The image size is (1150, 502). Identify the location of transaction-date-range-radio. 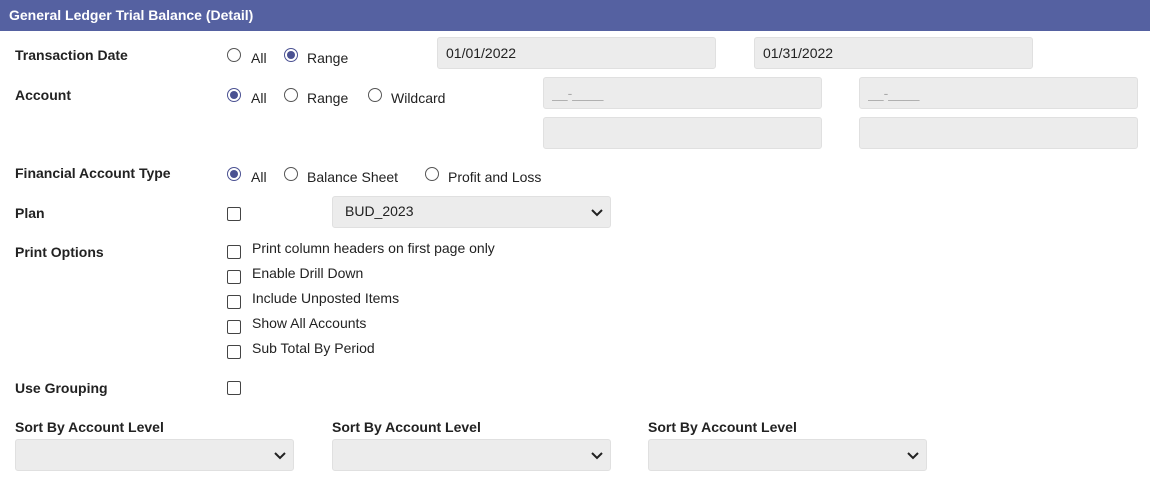
(291, 55).